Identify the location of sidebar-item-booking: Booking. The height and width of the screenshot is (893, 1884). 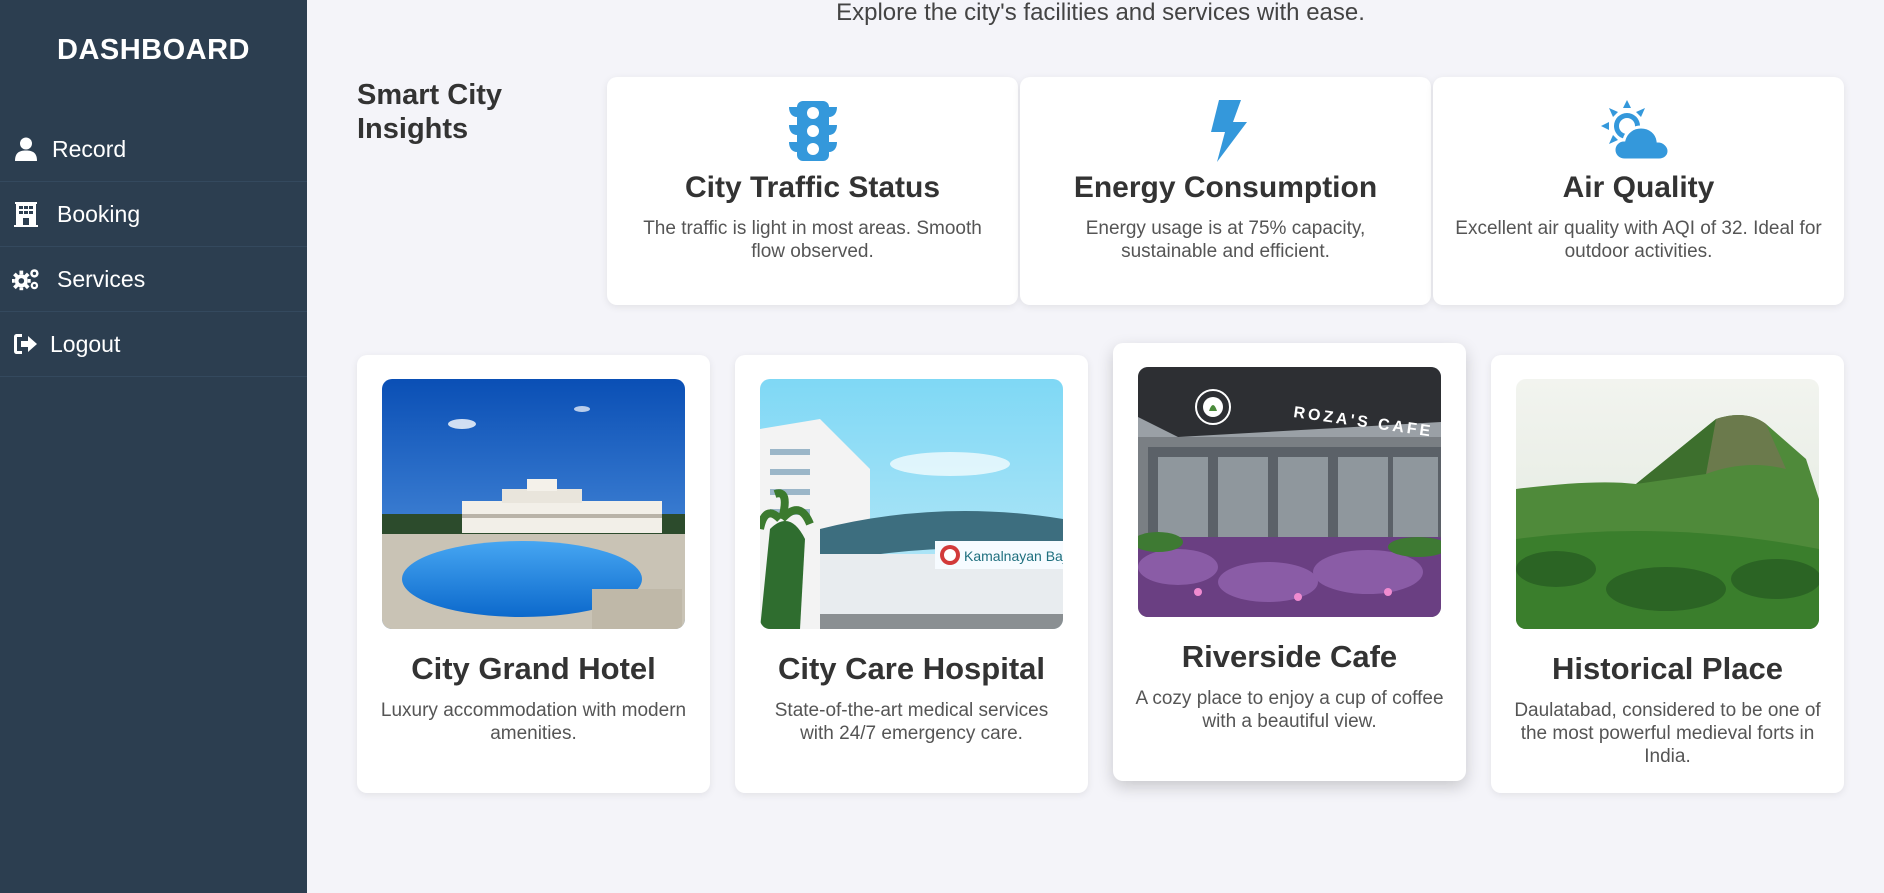
(153, 214).